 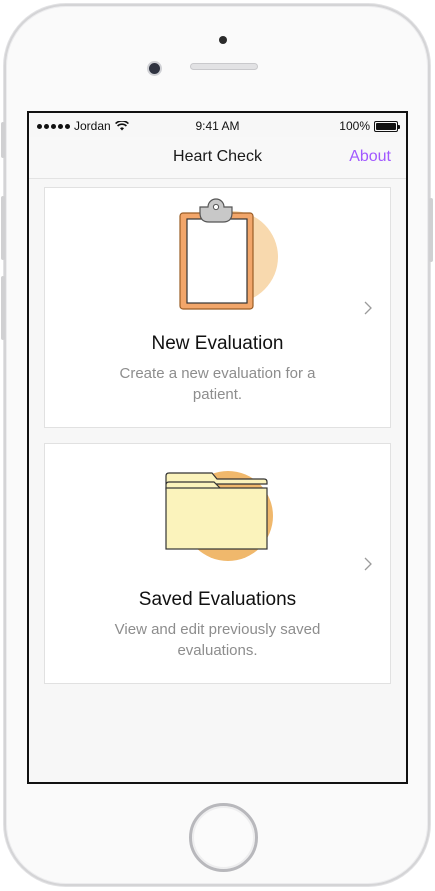 I want to click on front-camera, so click(x=154, y=68).